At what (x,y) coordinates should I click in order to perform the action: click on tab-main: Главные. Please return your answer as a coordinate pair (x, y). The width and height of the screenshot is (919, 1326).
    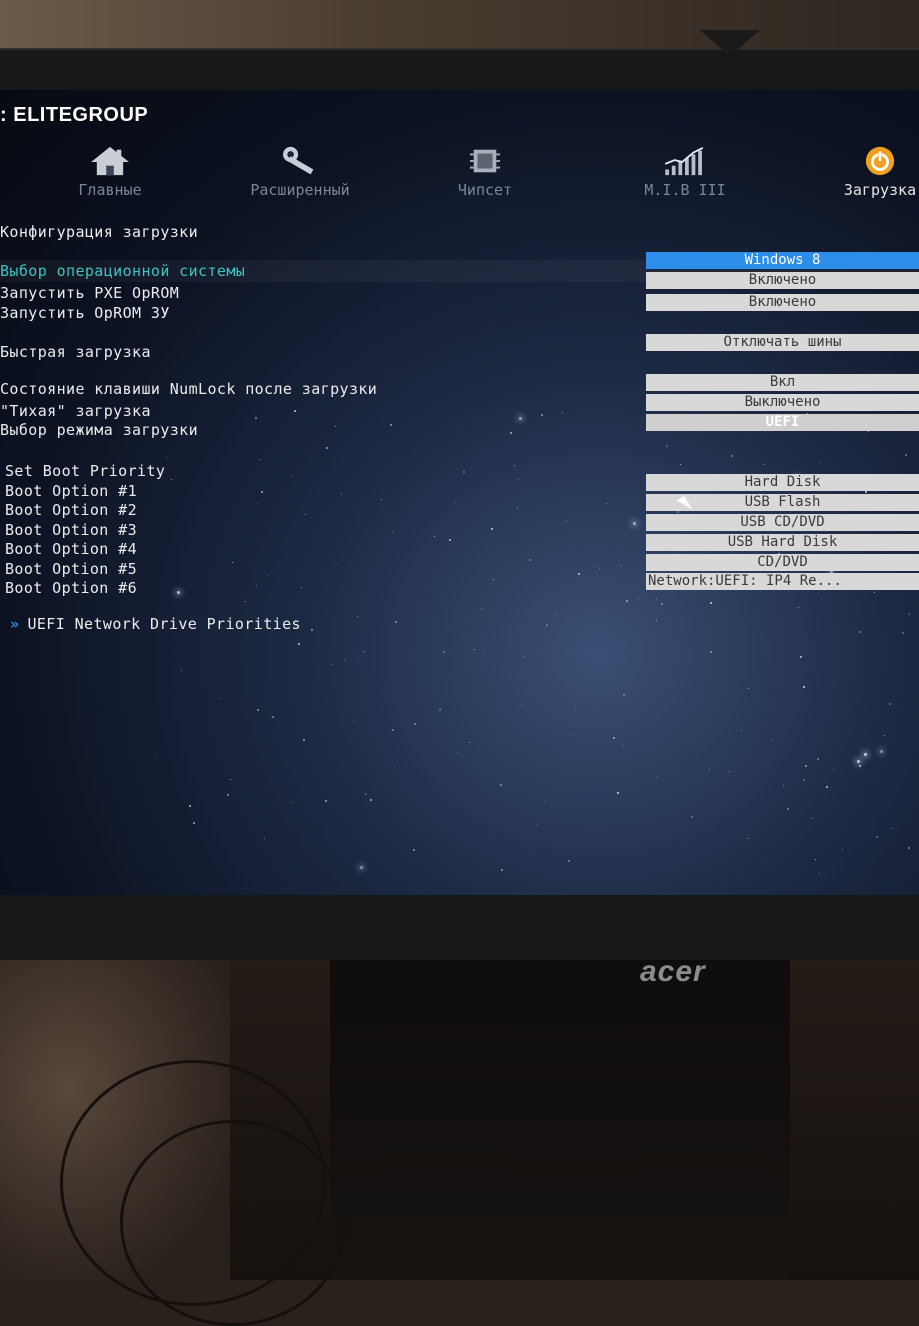
    Looking at the image, I should click on (110, 172).